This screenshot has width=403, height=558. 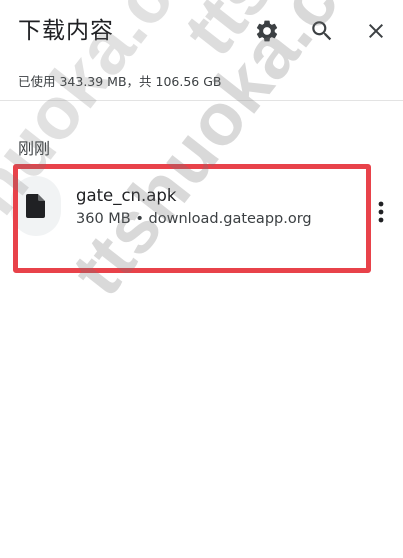 I want to click on settings-gear-icon, so click(x=267, y=31).